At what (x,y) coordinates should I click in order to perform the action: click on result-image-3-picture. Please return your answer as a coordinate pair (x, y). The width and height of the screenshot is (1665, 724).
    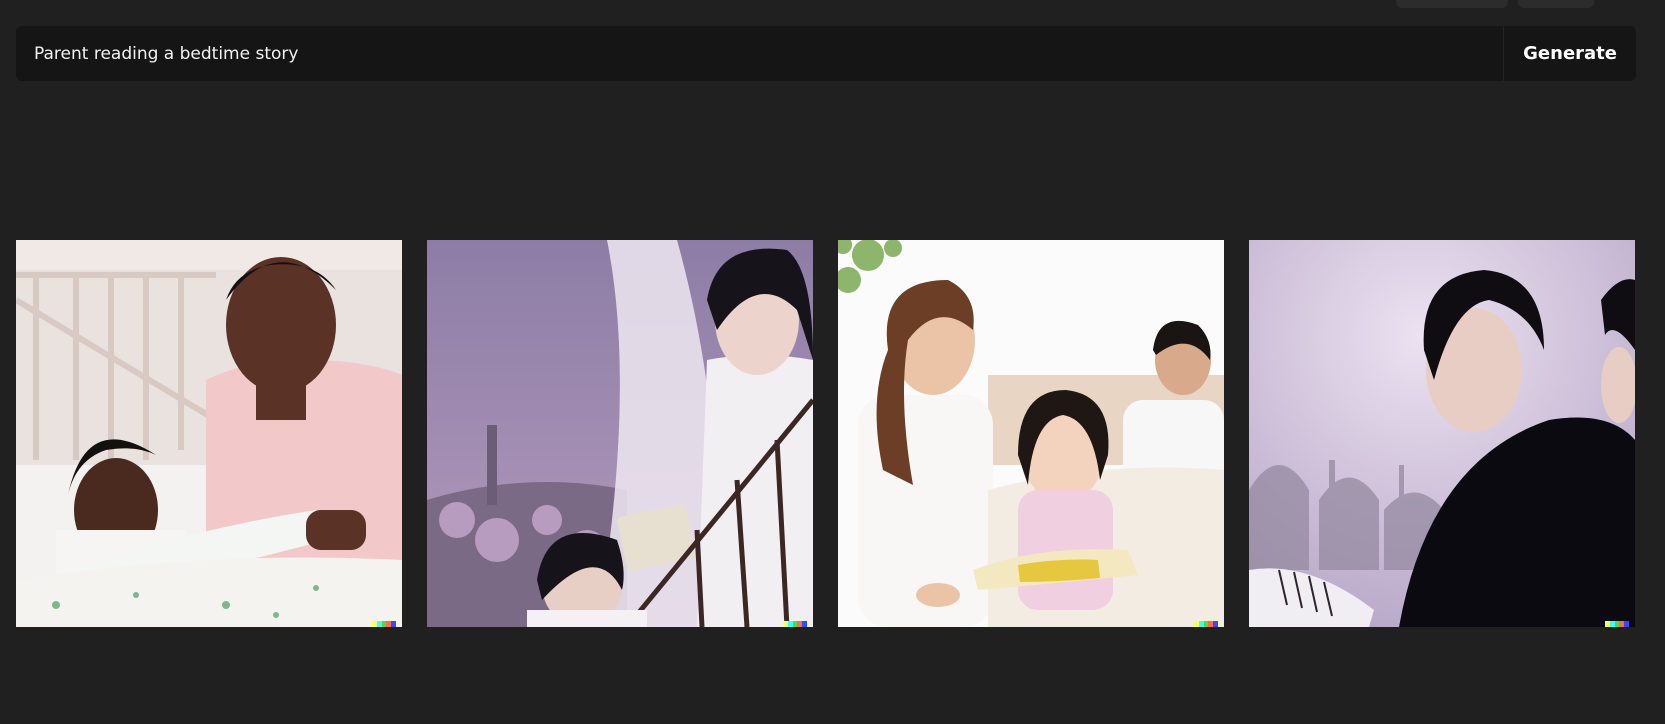
    Looking at the image, I should click on (1031, 433).